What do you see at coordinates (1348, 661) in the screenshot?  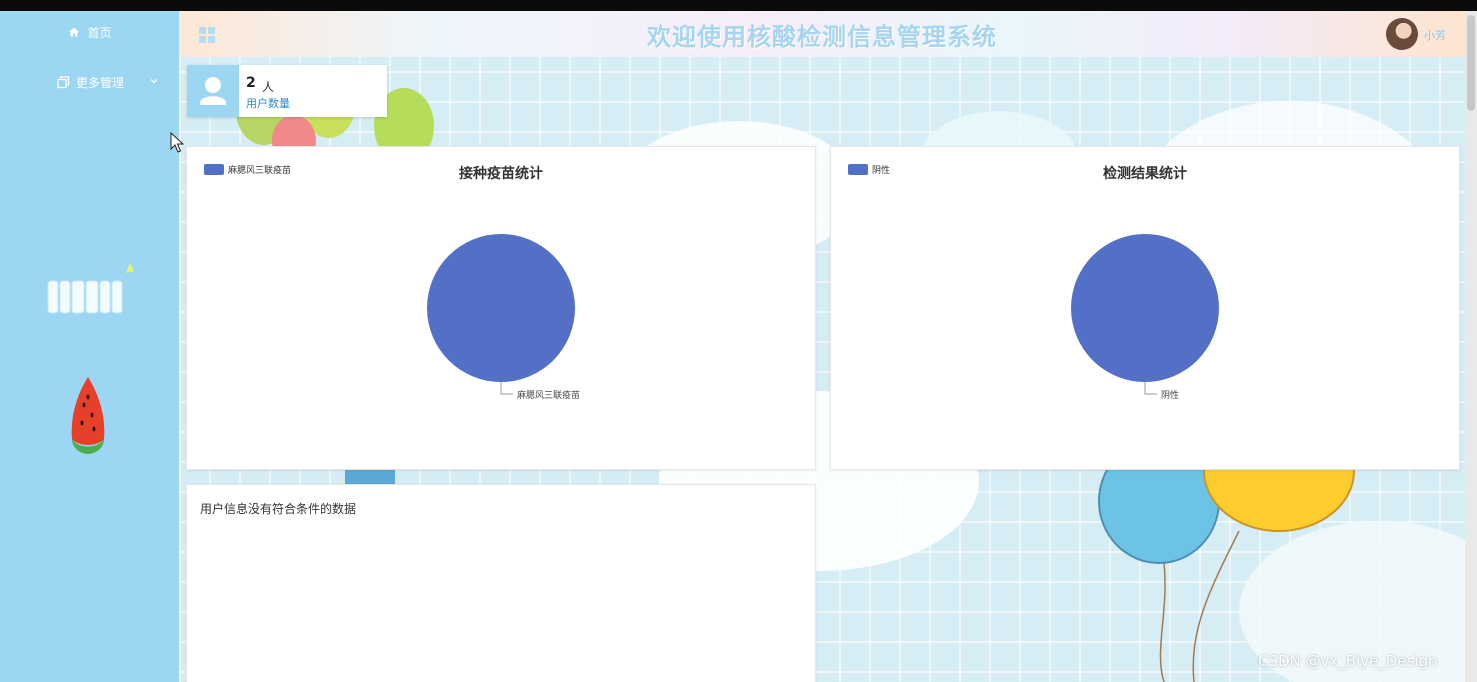 I see `watermark: CSDN @vx_Biye_Design` at bounding box center [1348, 661].